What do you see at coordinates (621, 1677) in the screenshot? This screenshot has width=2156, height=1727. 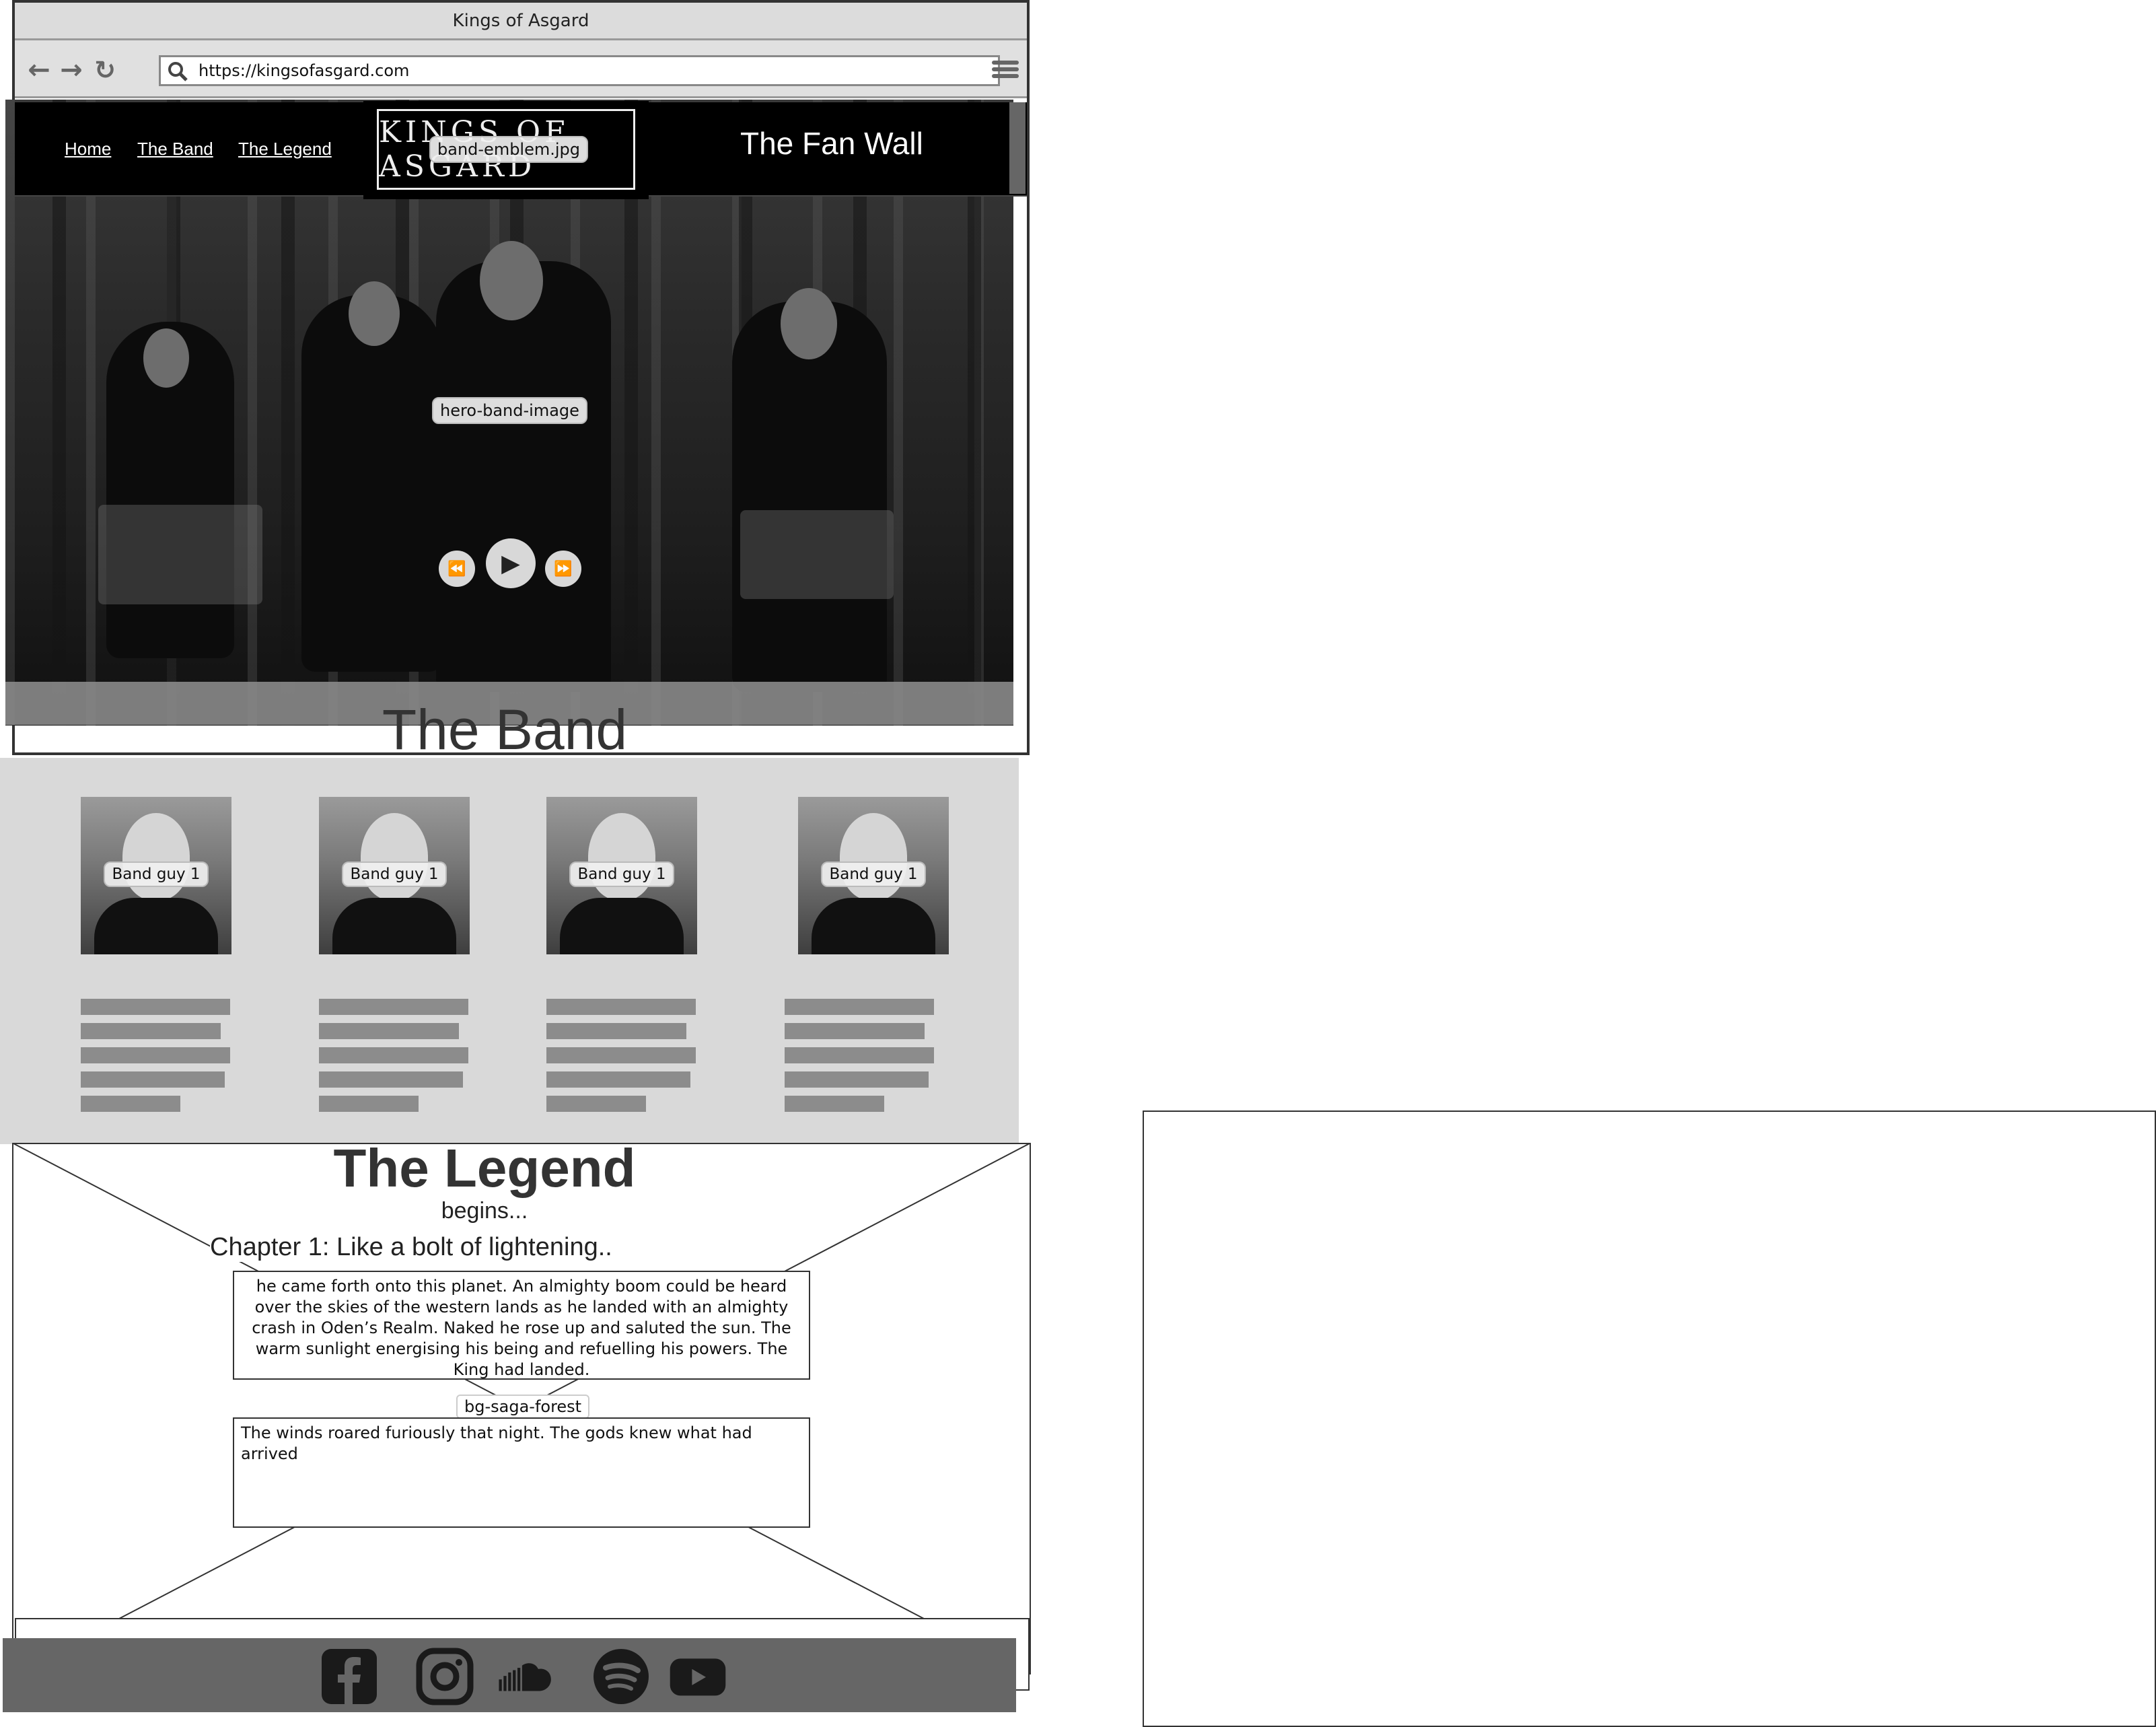 I see `spotify-icon` at bounding box center [621, 1677].